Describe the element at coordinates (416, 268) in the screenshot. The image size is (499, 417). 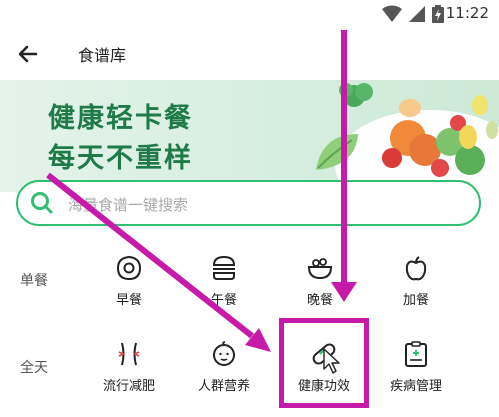
I see `apple-icon` at that location.